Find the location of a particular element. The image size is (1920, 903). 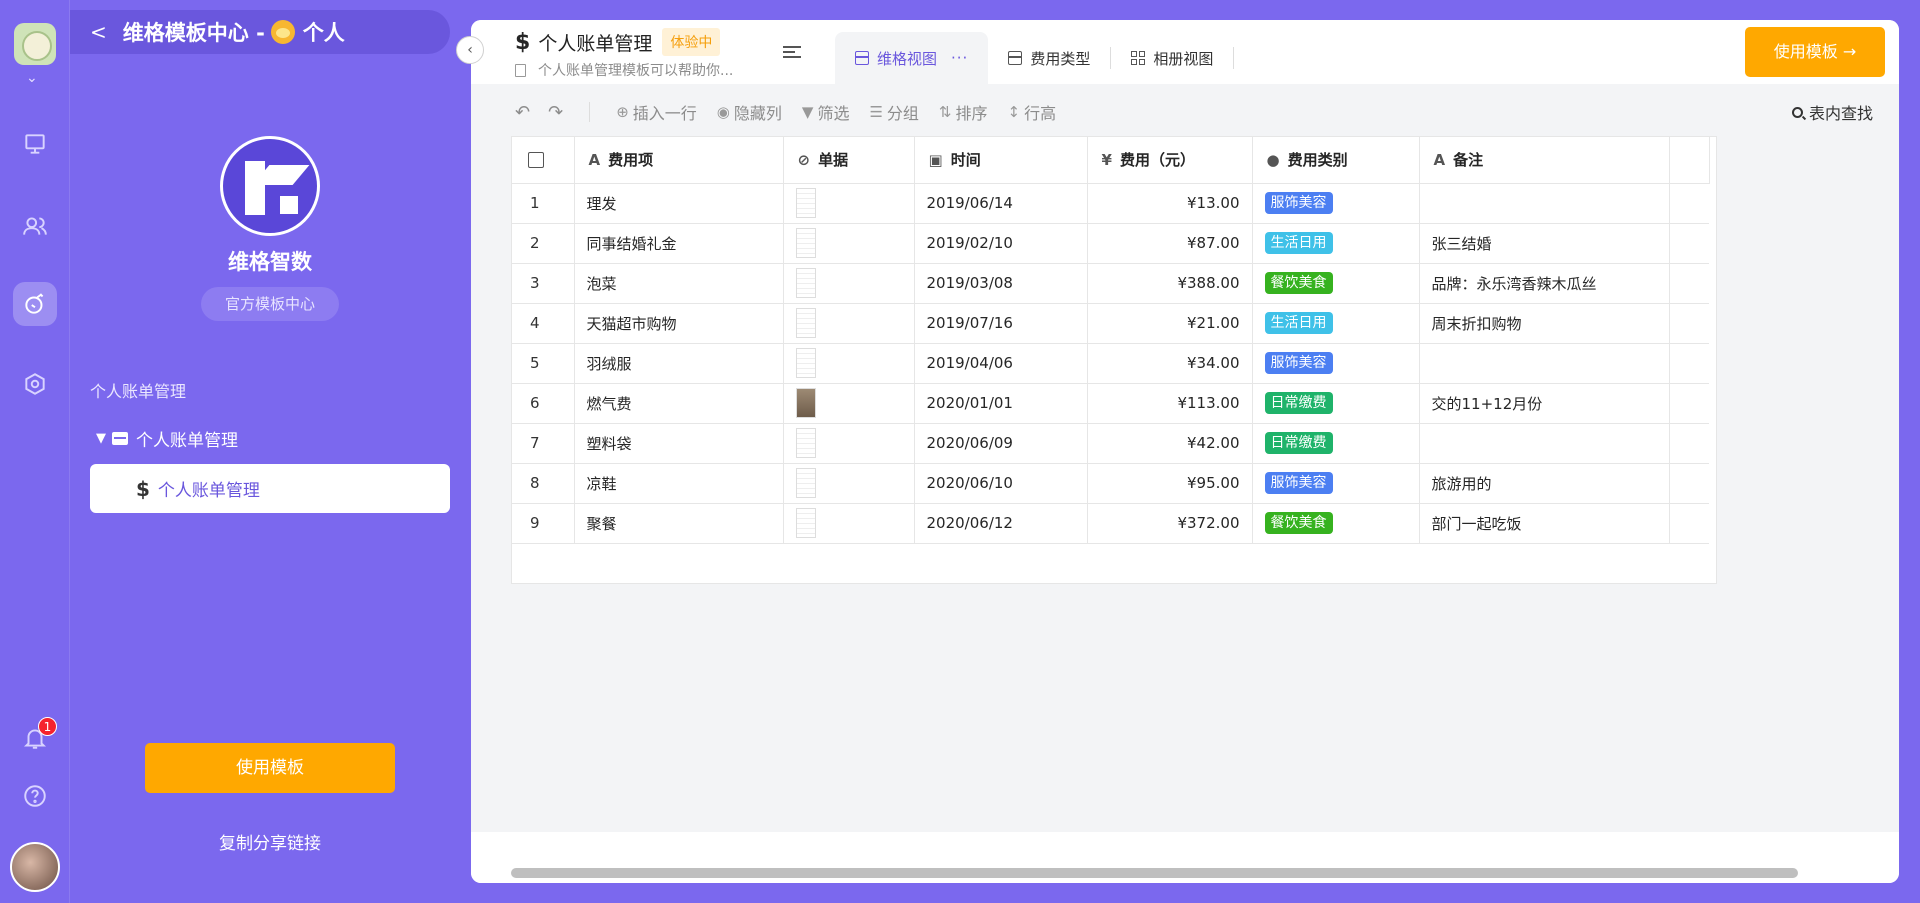

cell-date: 2019/02/10 is located at coordinates (1001, 243).